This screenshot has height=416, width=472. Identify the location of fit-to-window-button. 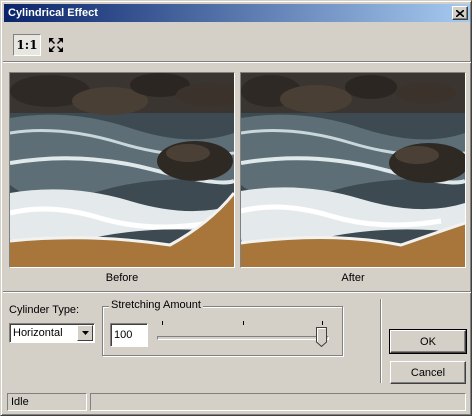
(56, 45).